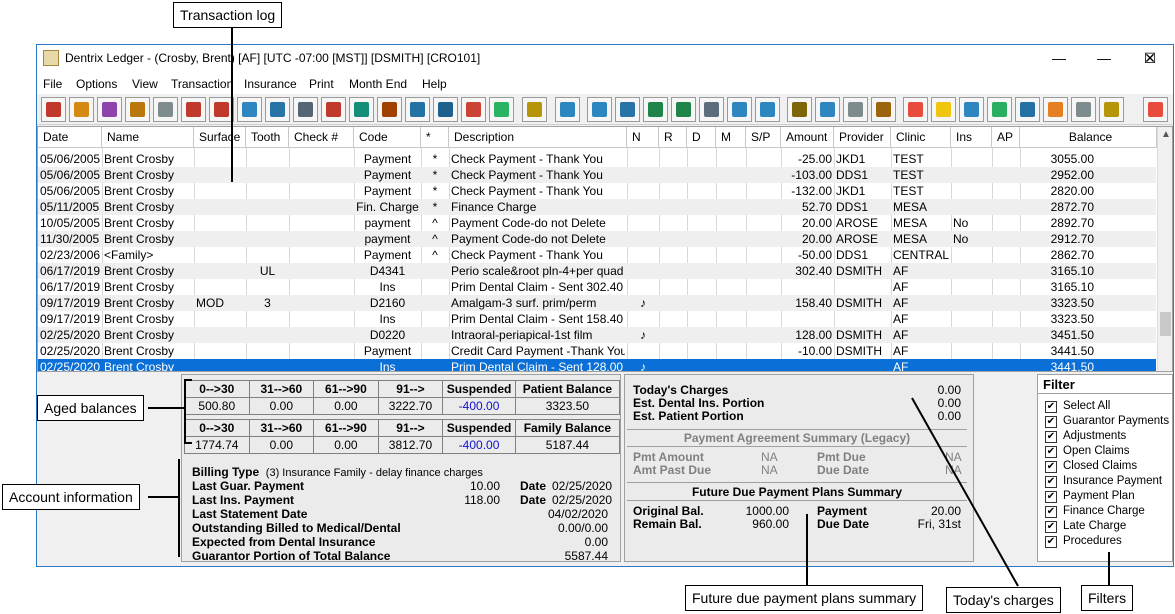 This screenshot has height=614, width=1175. What do you see at coordinates (445, 109) in the screenshot?
I see `tooth-button` at bounding box center [445, 109].